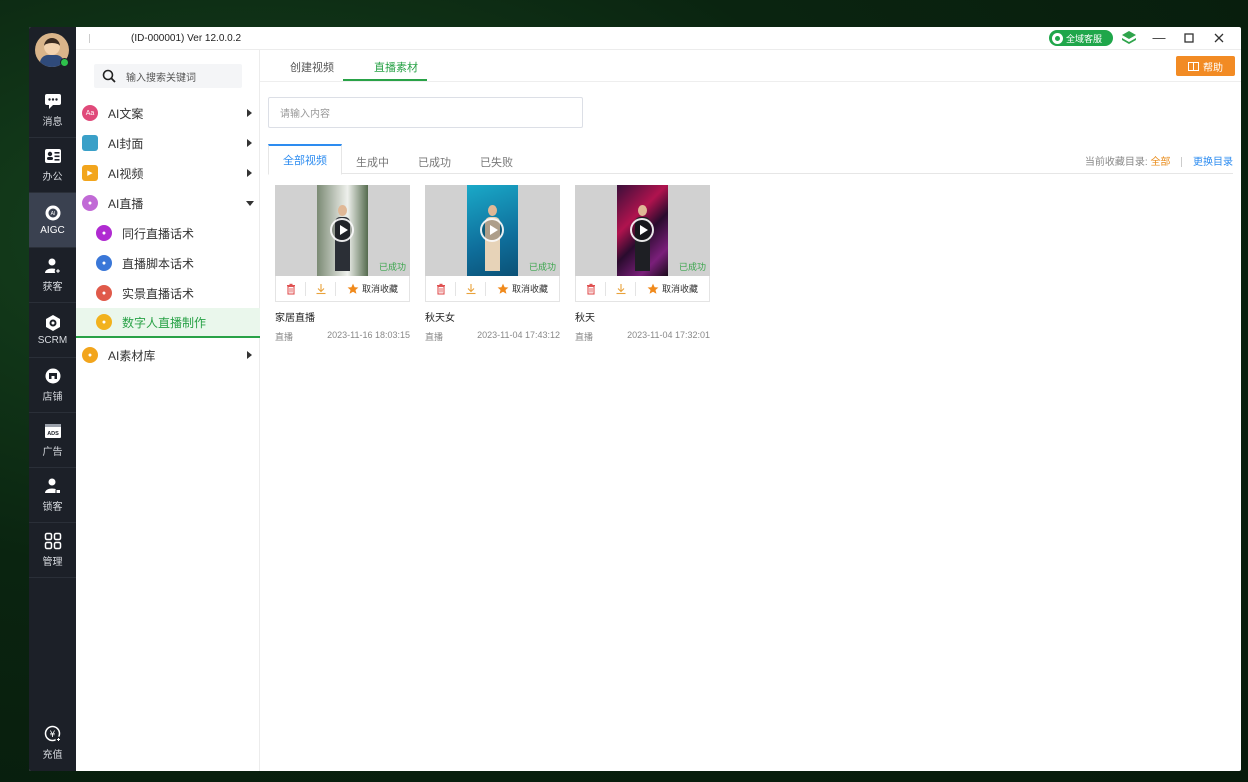 This screenshot has width=1248, height=782. Describe the element at coordinates (90, 355) in the screenshot. I see `library-icon: ●` at that location.